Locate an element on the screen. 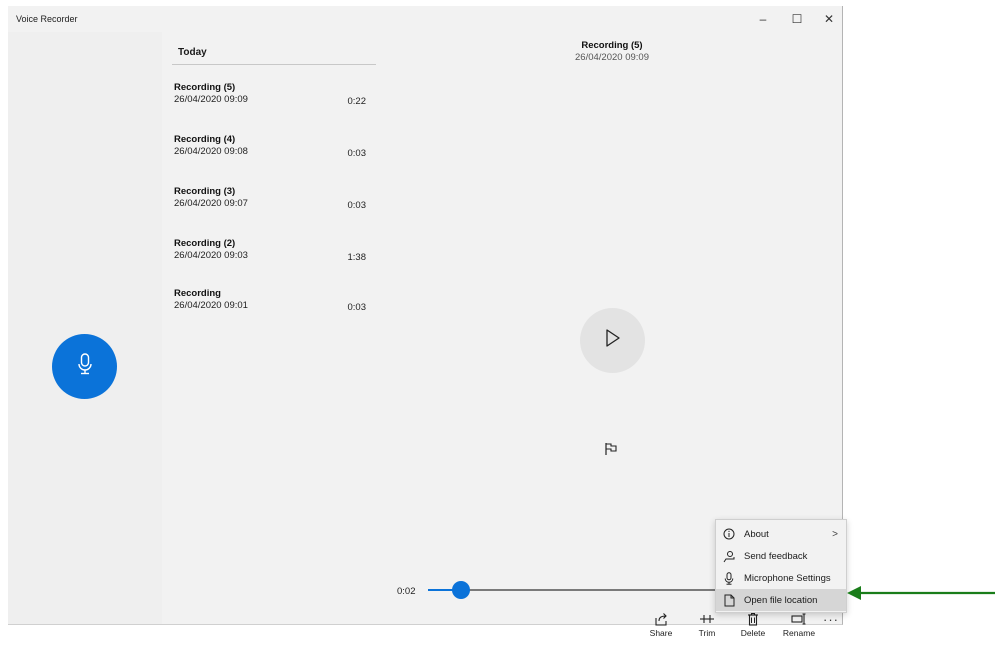 This screenshot has height=650, width=998. list-item: Recording 26/04/2020 09:01 0:03 is located at coordinates (274, 311).